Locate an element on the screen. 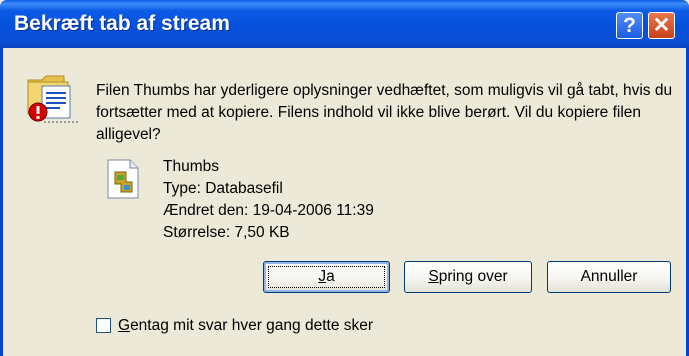 The height and width of the screenshot is (356, 689). file-type: Type: Databasefil is located at coordinates (223, 188).